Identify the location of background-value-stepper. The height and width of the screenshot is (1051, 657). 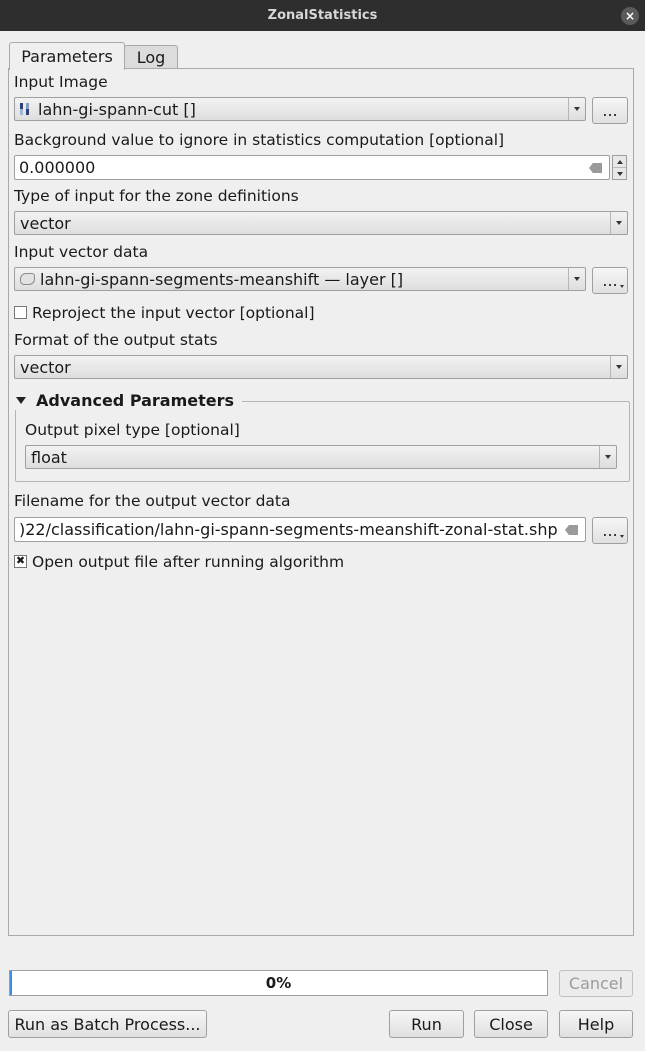
(619, 167).